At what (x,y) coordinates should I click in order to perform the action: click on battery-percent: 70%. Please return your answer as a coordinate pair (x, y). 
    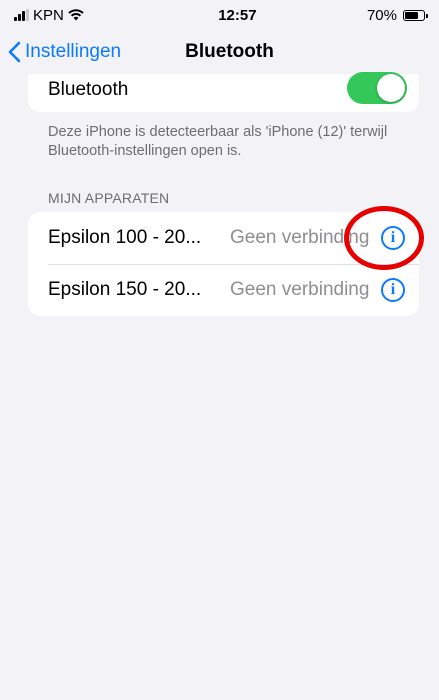
    Looking at the image, I should click on (381, 15).